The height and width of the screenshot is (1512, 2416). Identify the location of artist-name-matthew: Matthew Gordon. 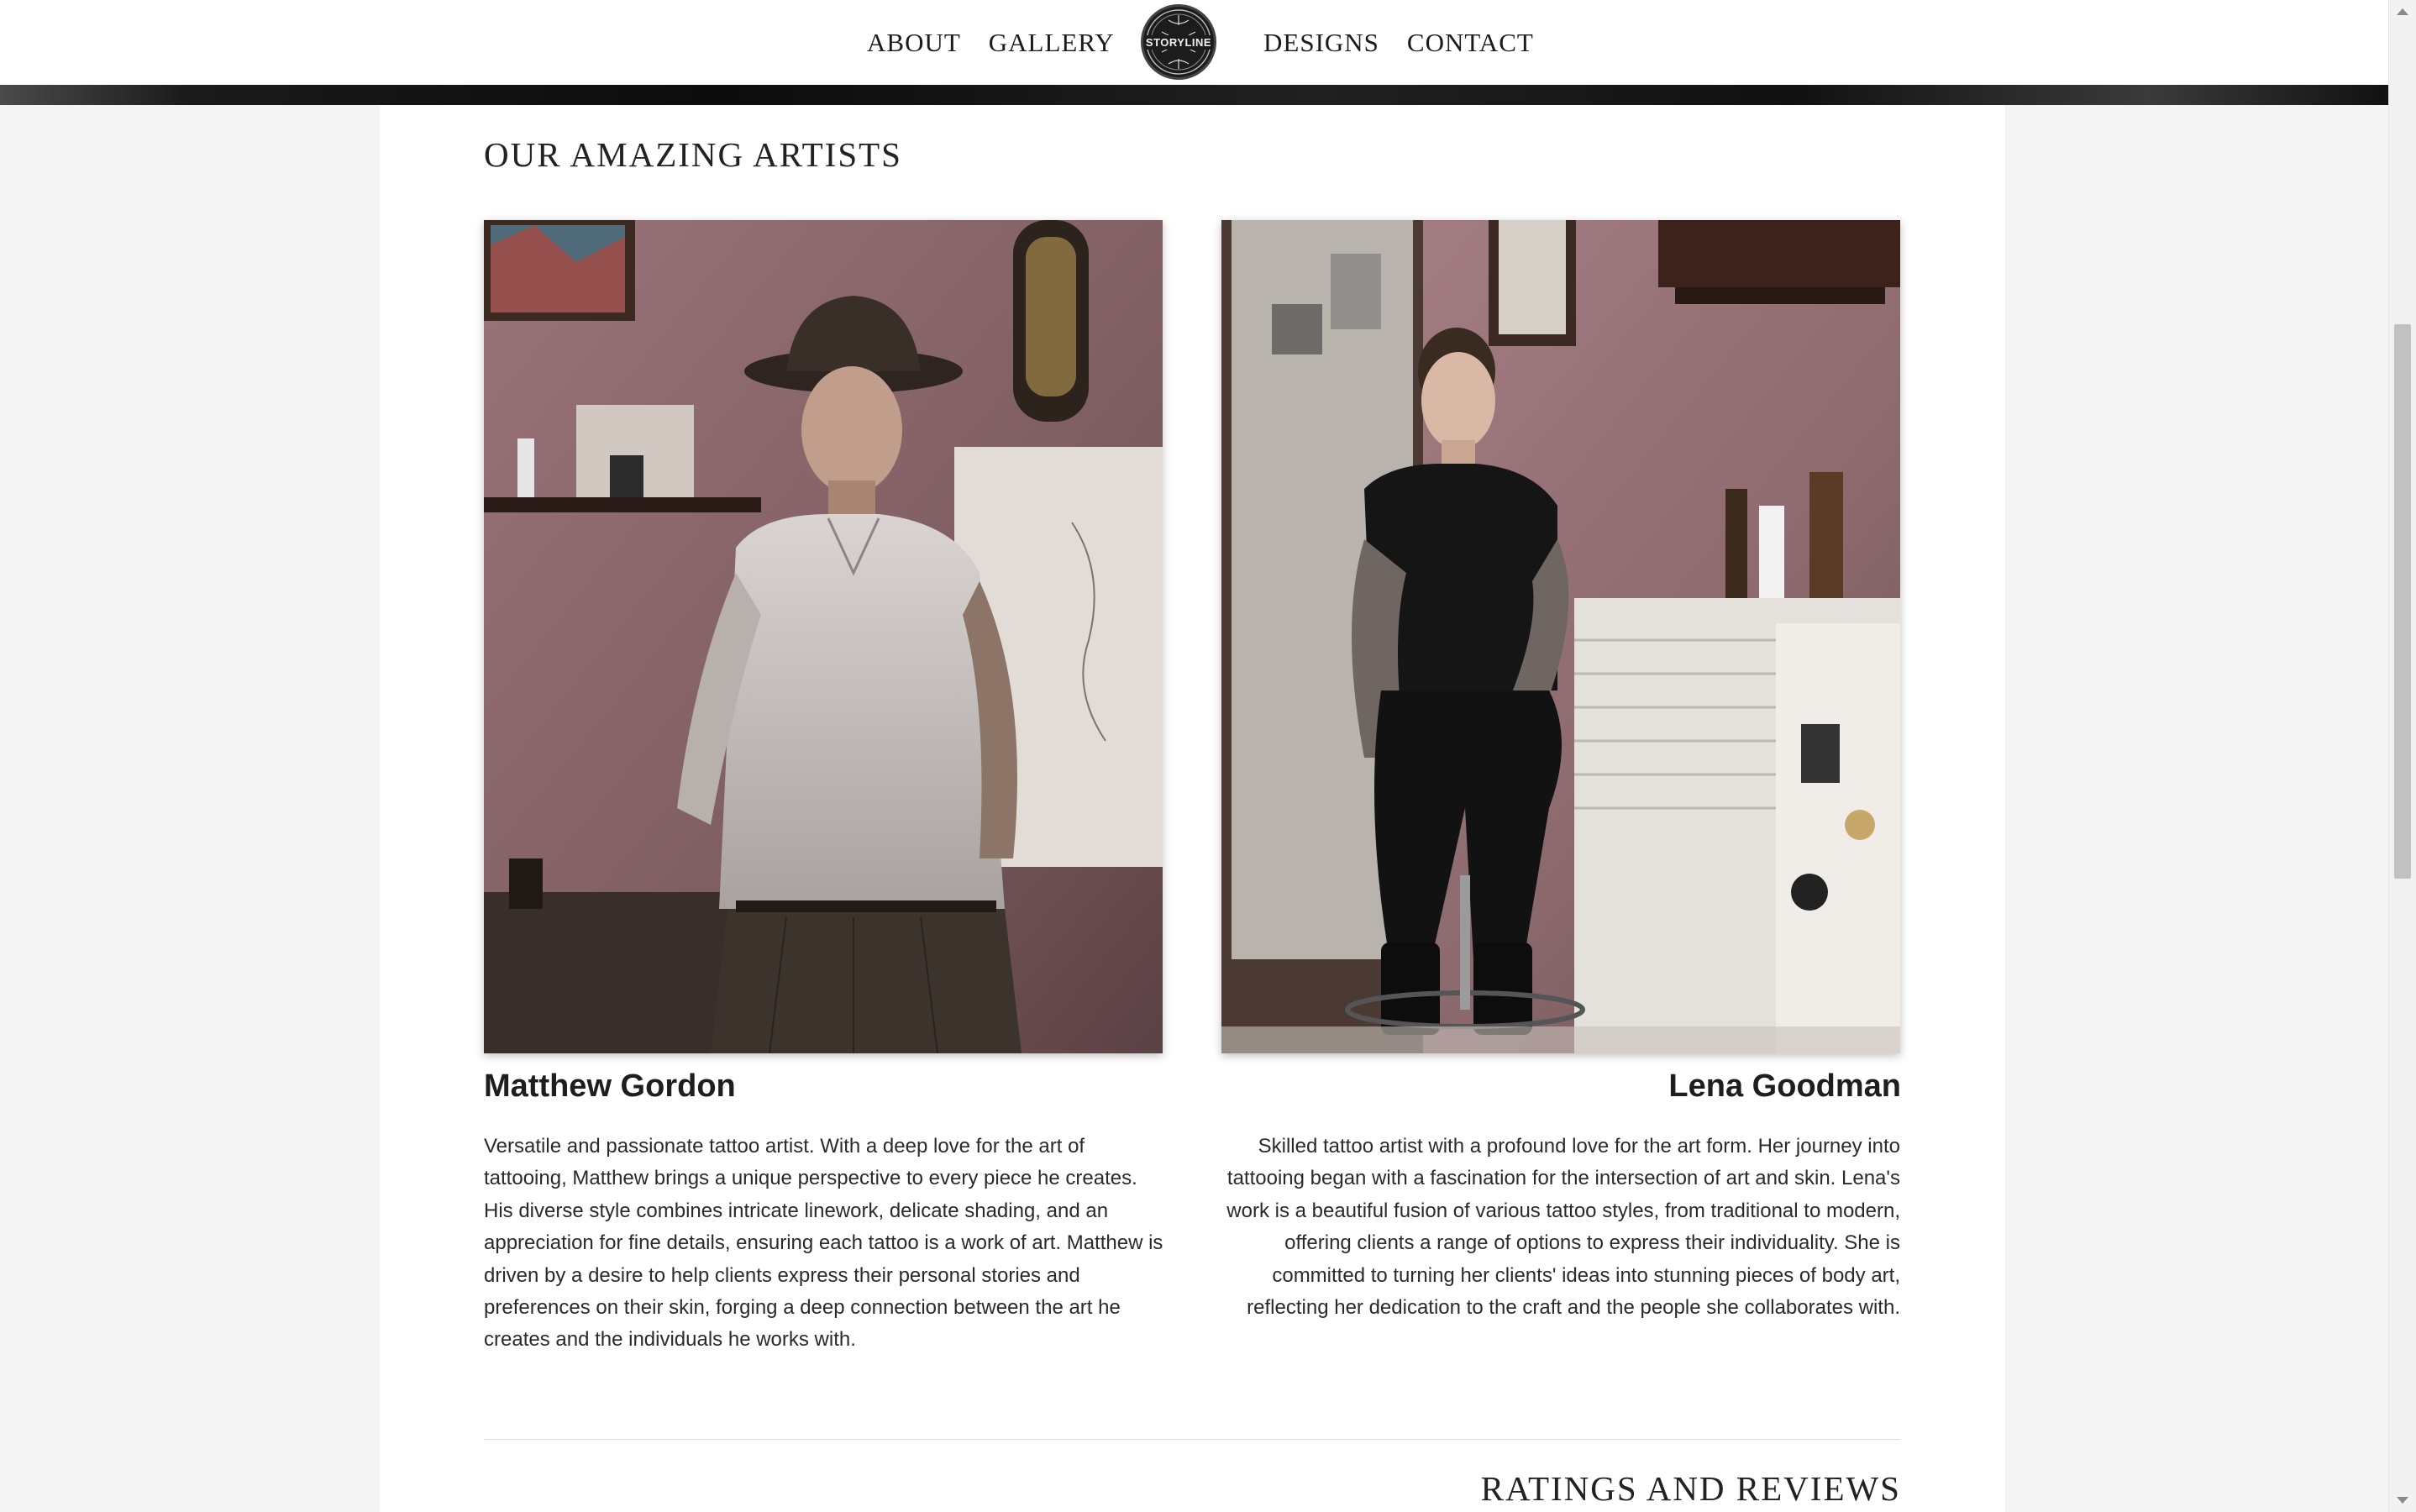
(610, 1086).